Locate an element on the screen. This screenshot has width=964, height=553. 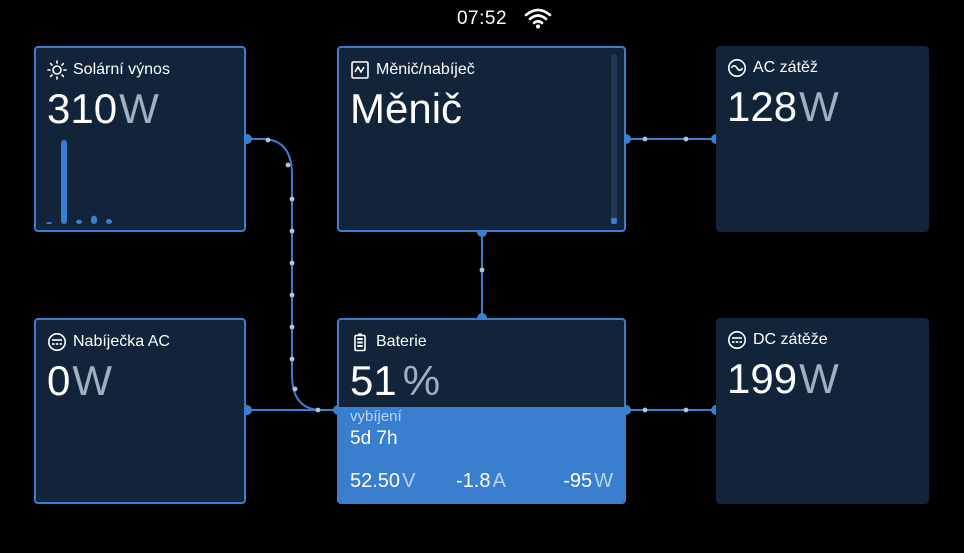
inverter-scrollbar is located at coordinates (614, 139).